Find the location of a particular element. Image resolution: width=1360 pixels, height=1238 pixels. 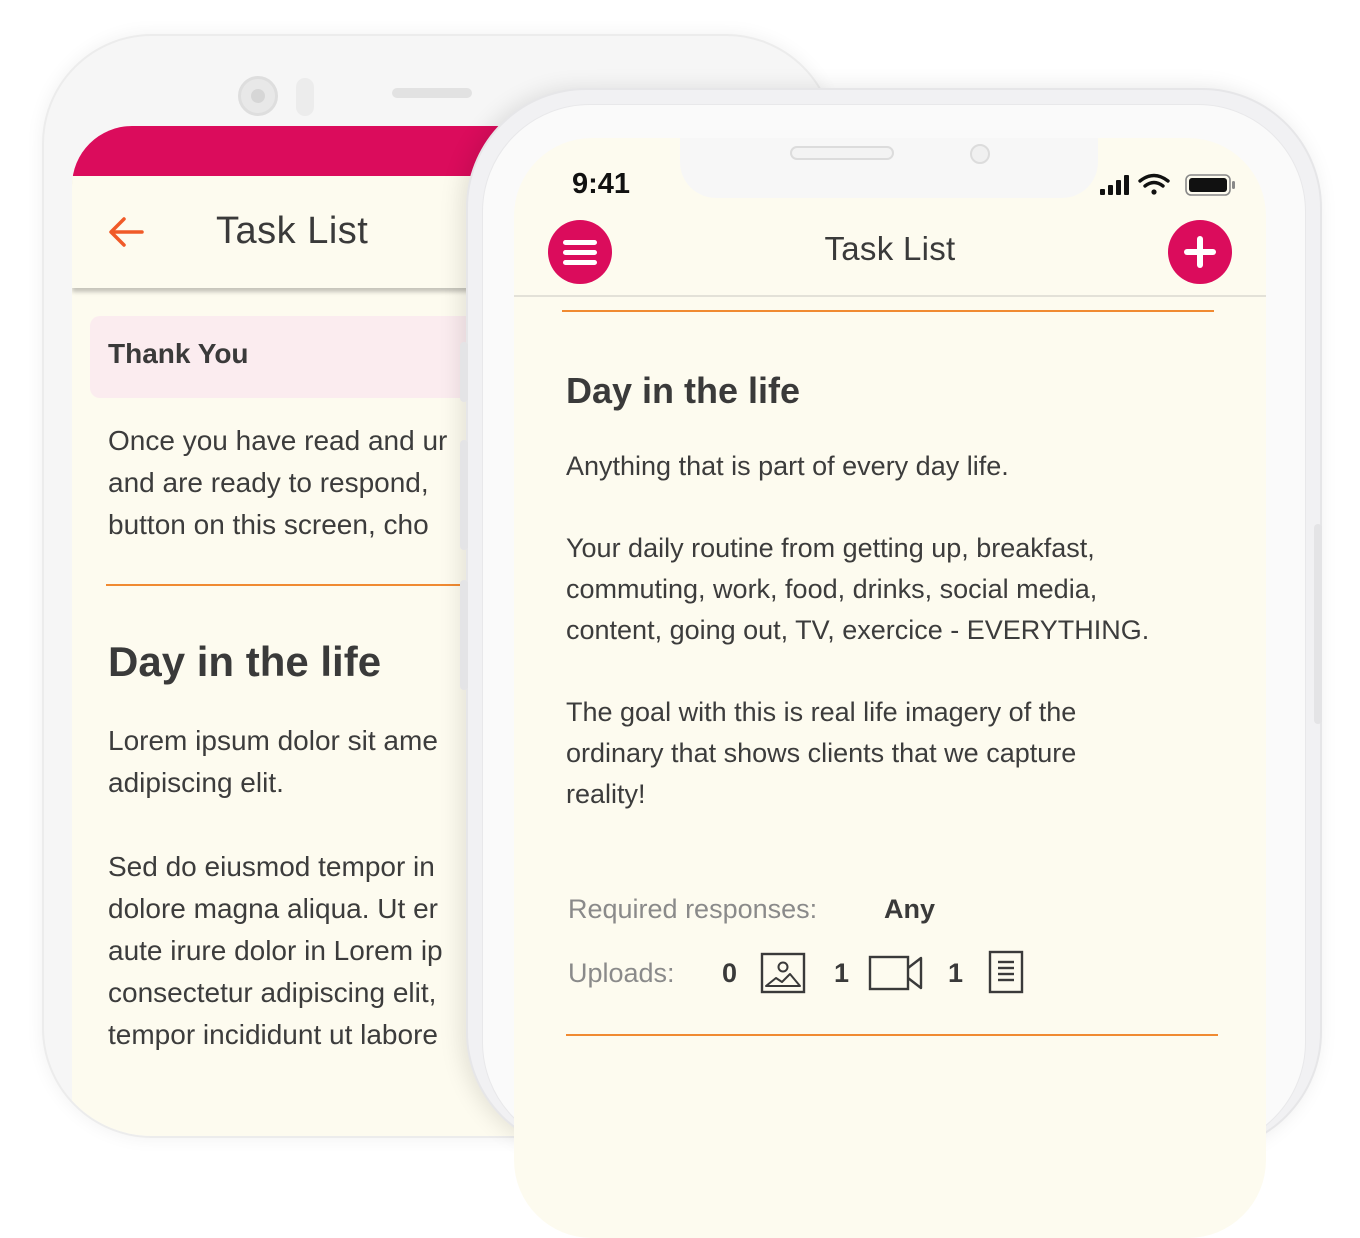

sensor is located at coordinates (305, 97).